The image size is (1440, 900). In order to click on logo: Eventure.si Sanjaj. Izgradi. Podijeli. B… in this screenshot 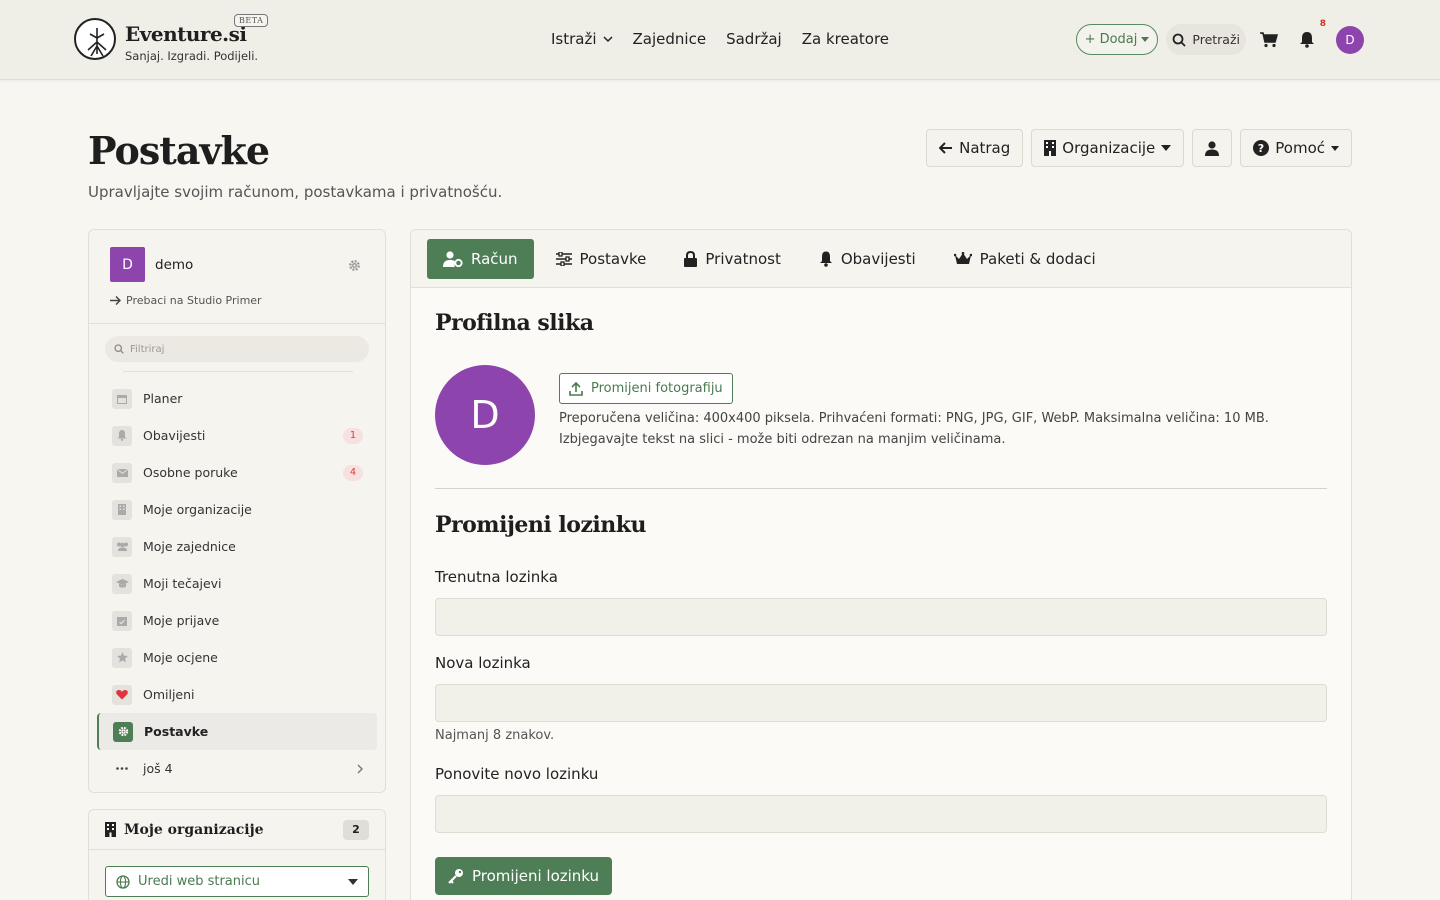, I will do `click(171, 38)`.